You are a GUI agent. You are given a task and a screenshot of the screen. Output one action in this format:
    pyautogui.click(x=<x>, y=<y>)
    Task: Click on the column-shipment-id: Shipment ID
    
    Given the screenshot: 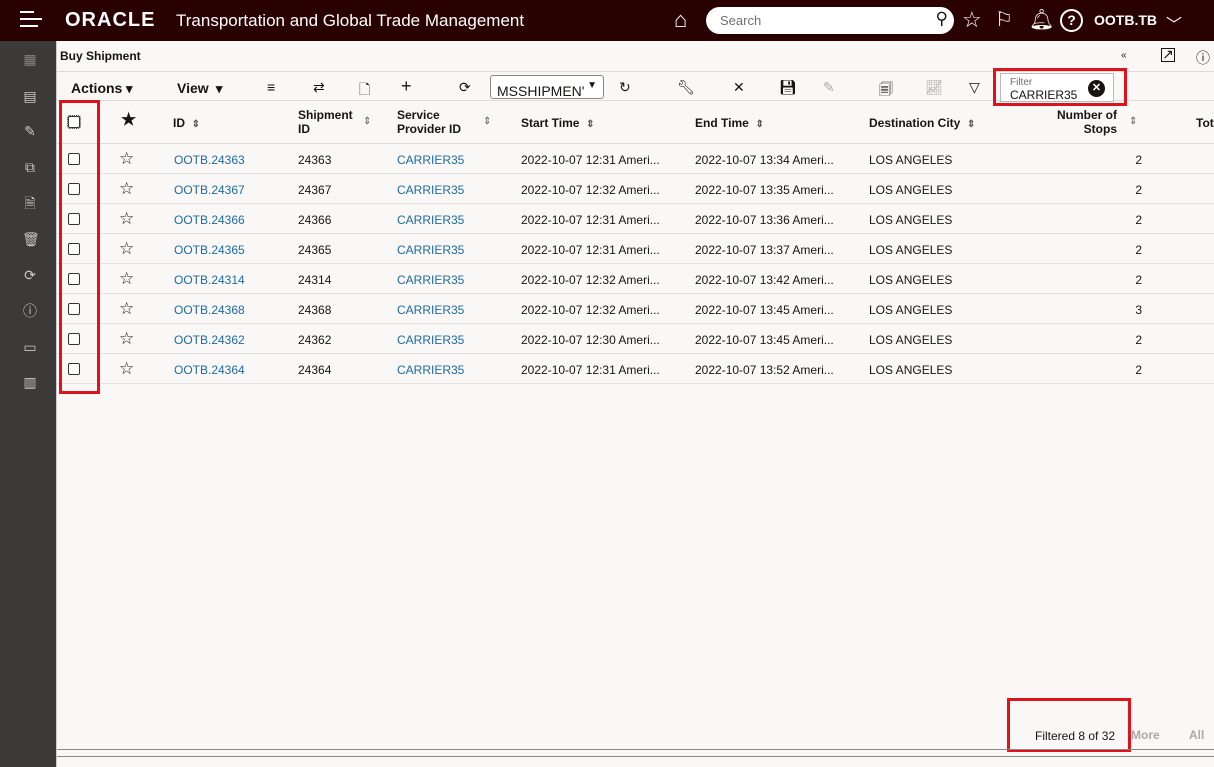 What is the action you would take?
    pyautogui.click(x=325, y=122)
    